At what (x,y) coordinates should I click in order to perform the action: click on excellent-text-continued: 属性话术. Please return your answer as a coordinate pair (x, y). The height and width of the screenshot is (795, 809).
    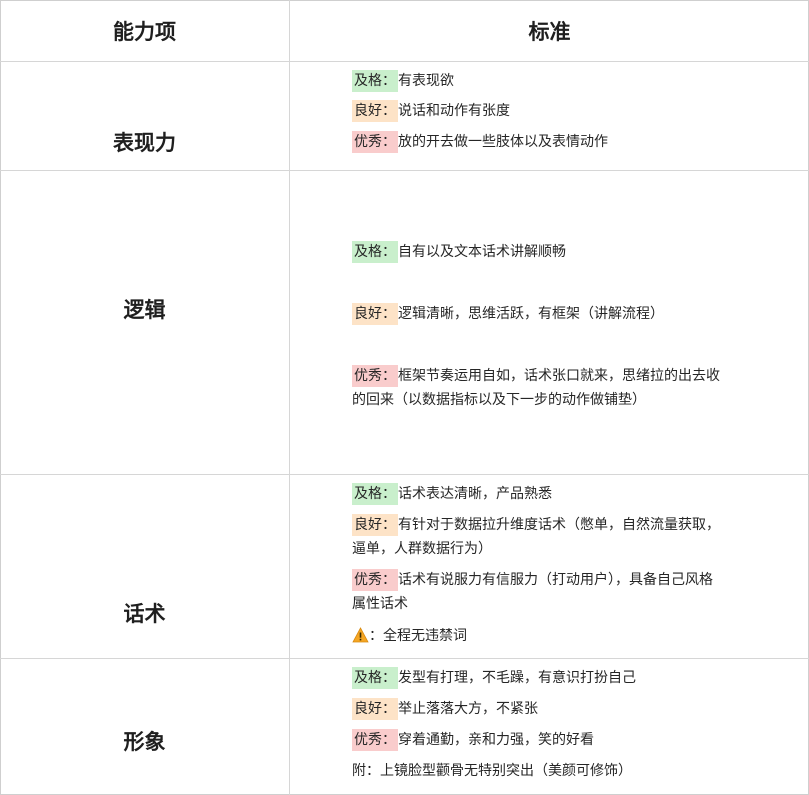
    Looking at the image, I should click on (380, 604).